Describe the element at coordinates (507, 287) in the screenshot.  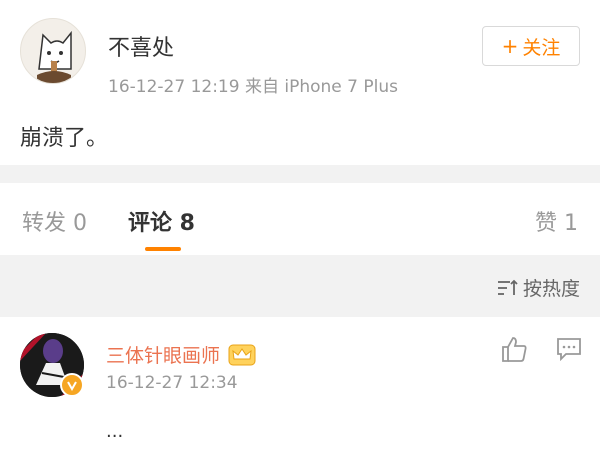
I see `sort-icon` at that location.